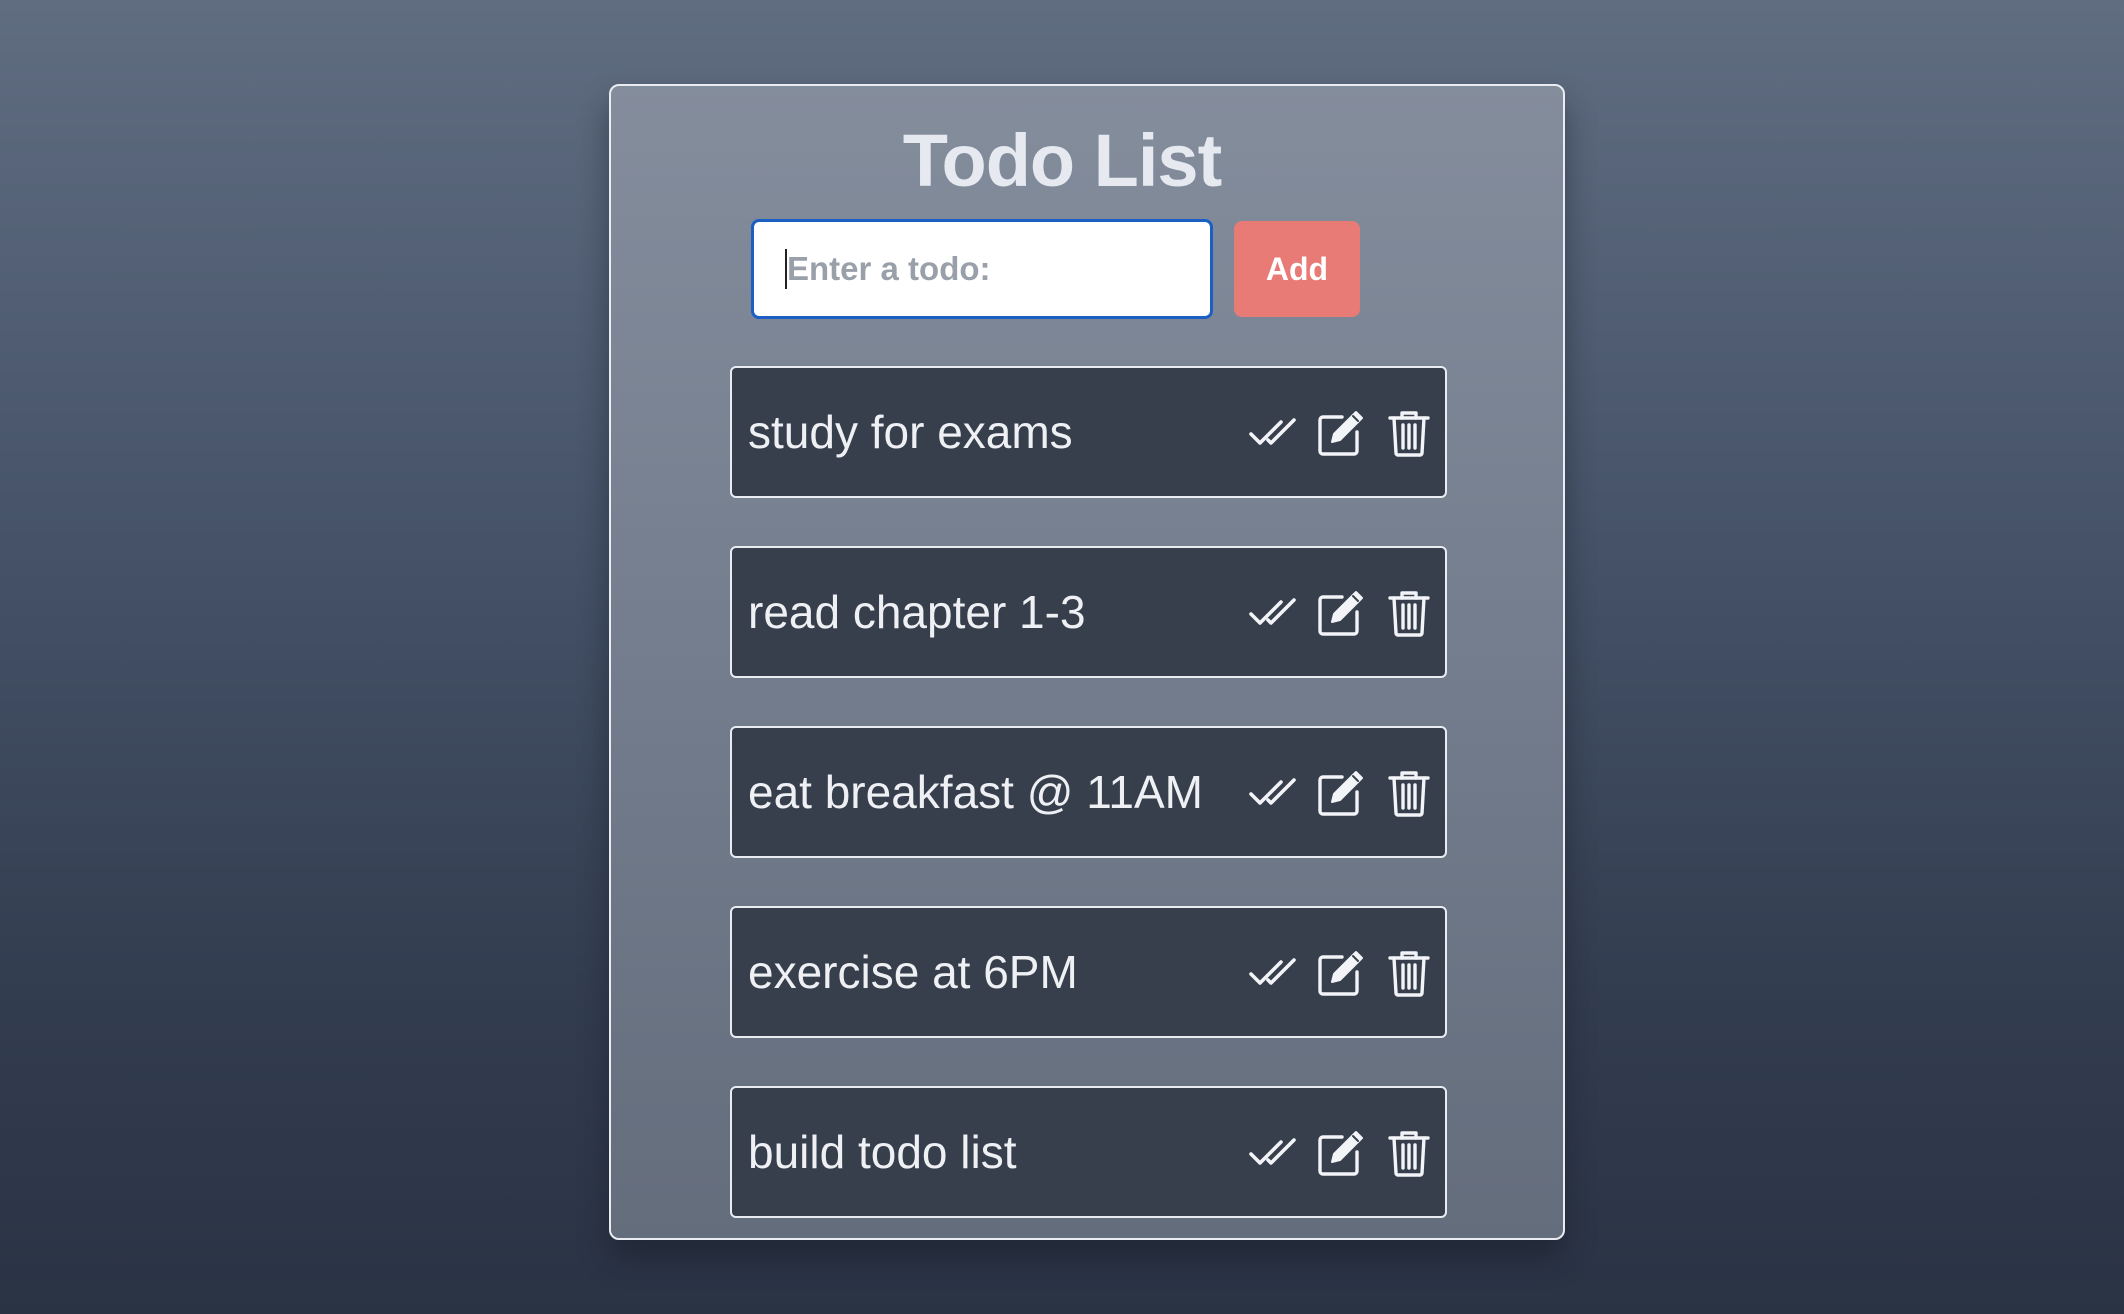 This screenshot has height=1314, width=2124. I want to click on todo-text: exercise at 6PM, so click(913, 972).